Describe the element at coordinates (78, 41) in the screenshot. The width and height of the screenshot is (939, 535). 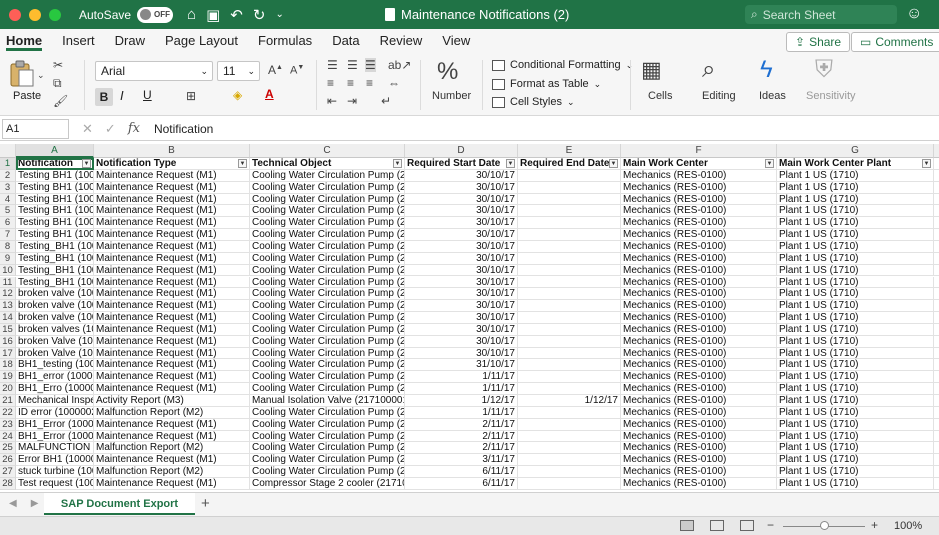
I see `tab-insert: Insert` at that location.